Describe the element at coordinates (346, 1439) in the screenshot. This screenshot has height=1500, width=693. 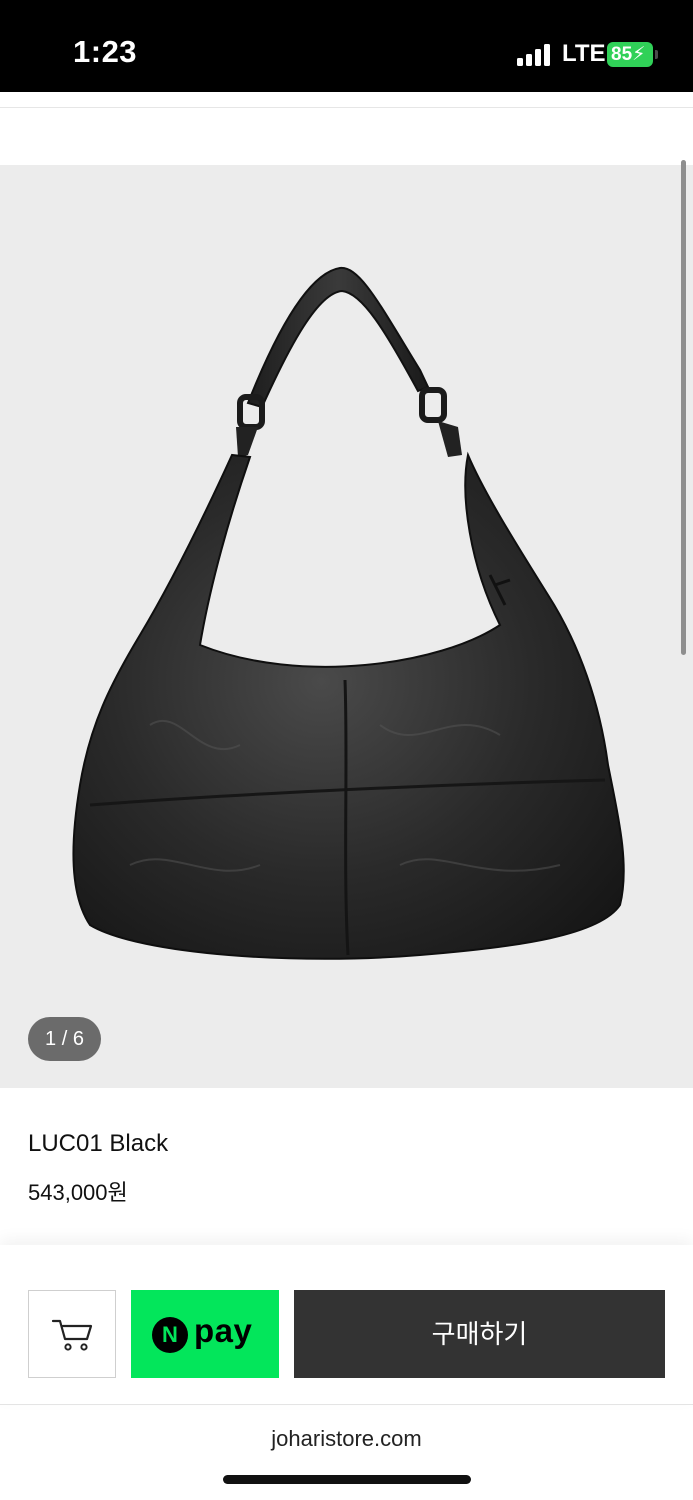
I see `browser-url: joharistore.com` at that location.